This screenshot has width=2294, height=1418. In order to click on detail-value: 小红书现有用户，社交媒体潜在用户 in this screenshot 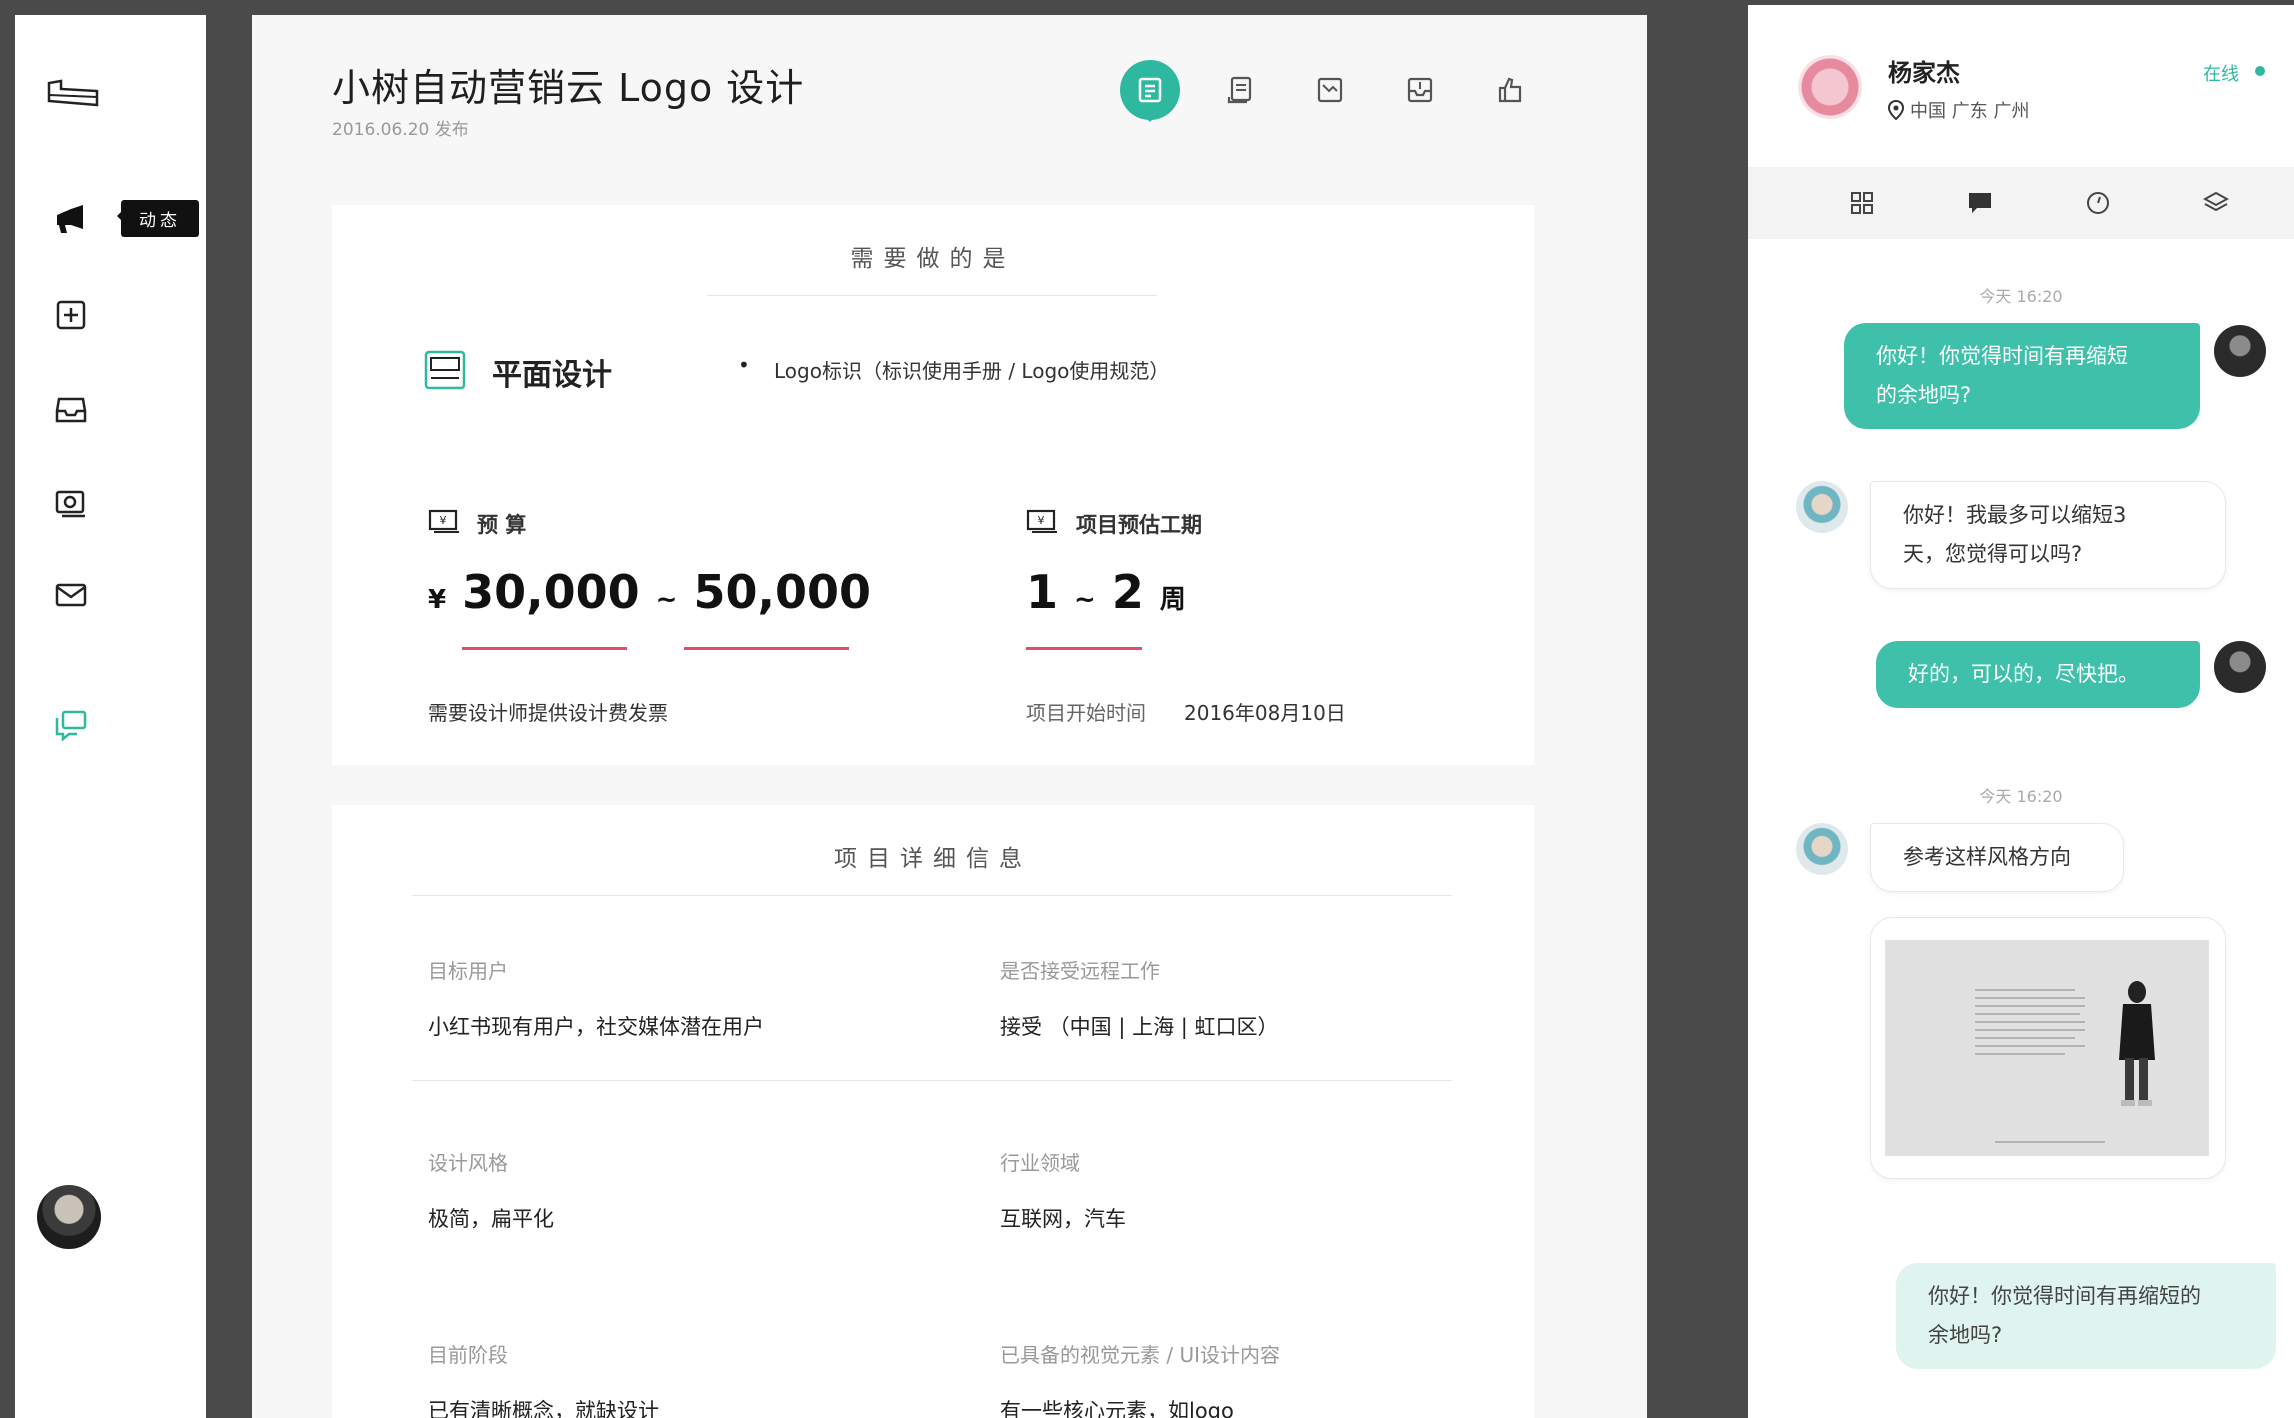, I will do `click(596, 1027)`.